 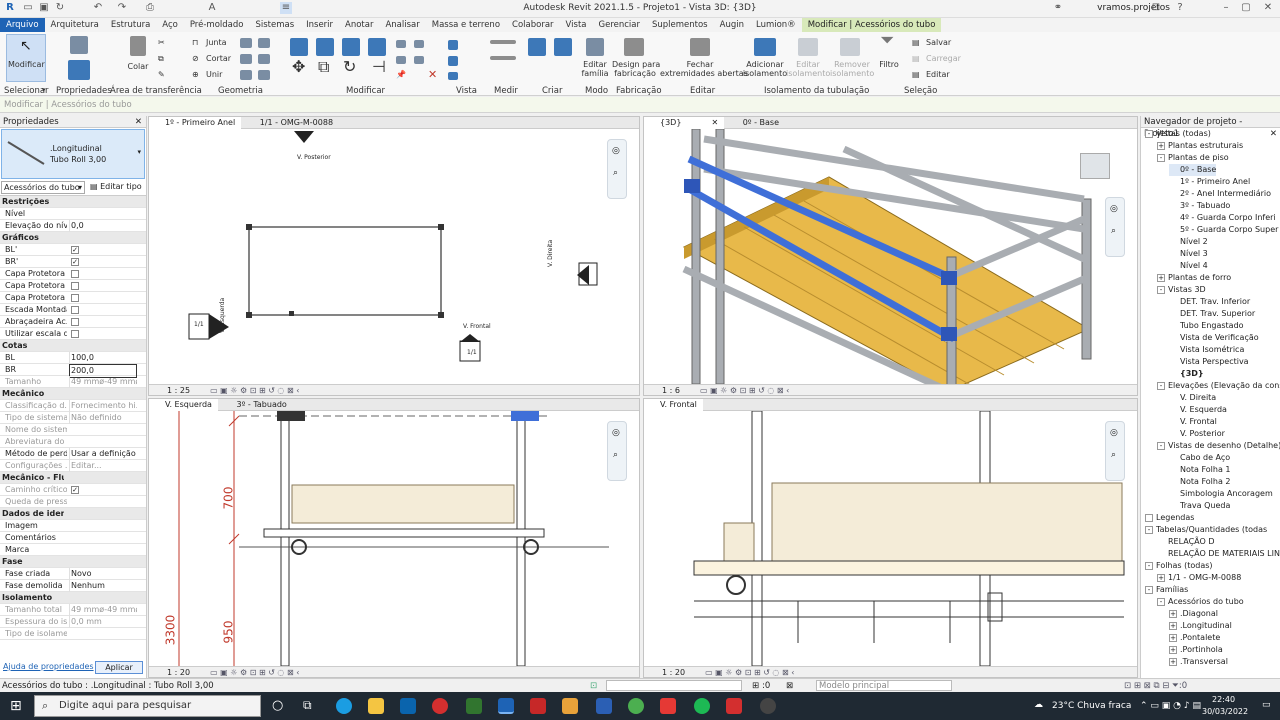 What do you see at coordinates (79, 45) in the screenshot?
I see `type-properties-icon` at bounding box center [79, 45].